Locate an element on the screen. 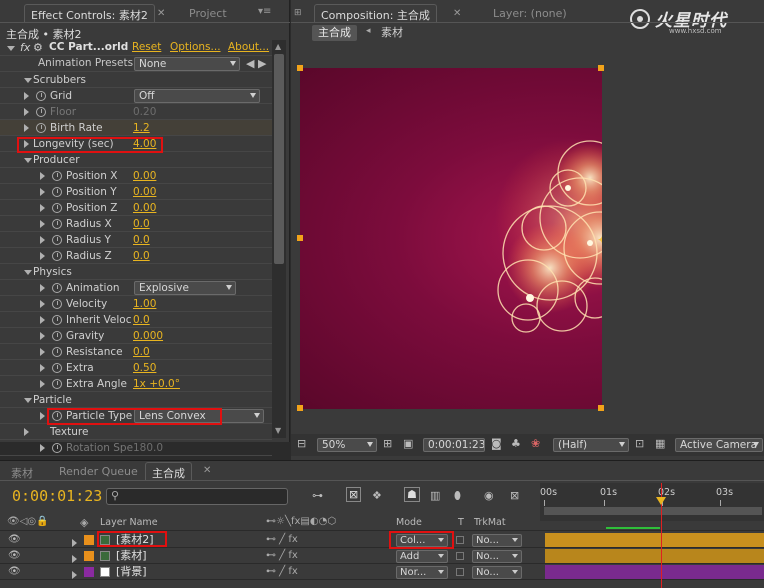 The image size is (764, 588). effect-row-radius-y: Radius Y 0.0 is located at coordinates (136, 240).